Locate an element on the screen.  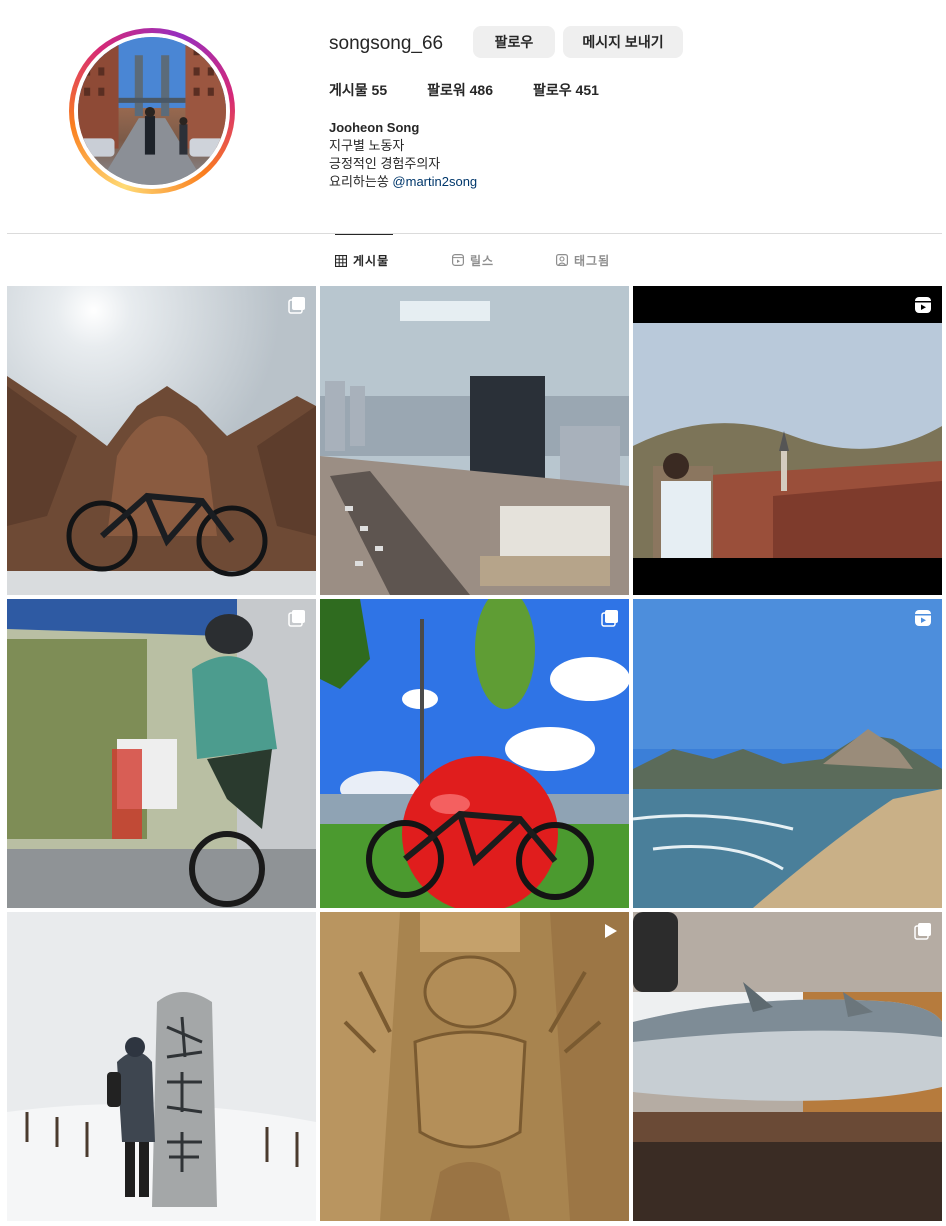
post-image-relief is located at coordinates (474, 1066).